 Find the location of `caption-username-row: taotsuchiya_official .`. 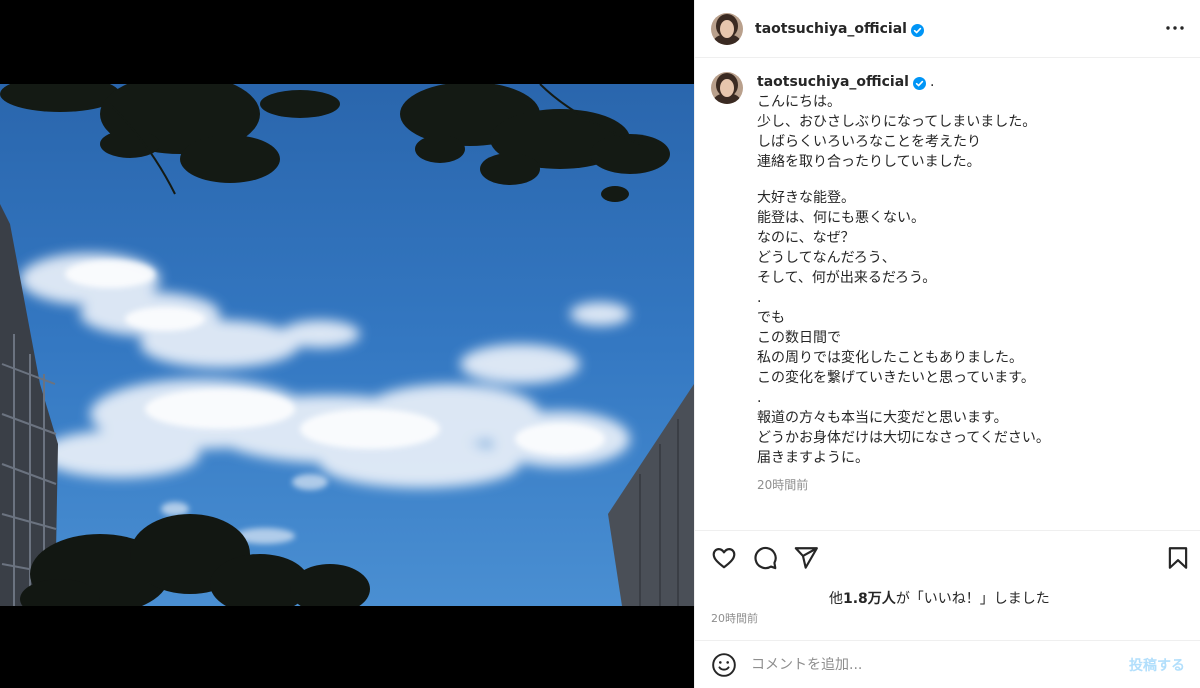

caption-username-row: taotsuchiya_official . is located at coordinates (967, 82).